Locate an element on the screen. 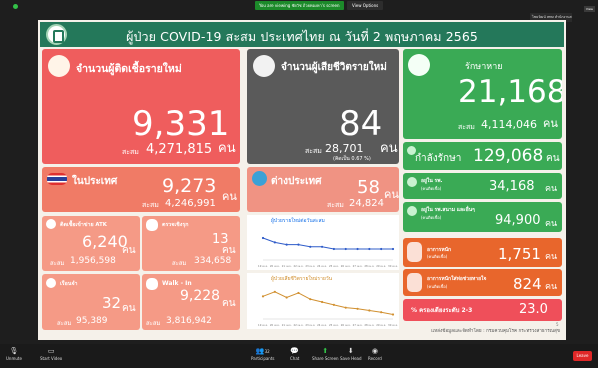 This screenshot has height=368, width=598. chart-tick-label: 21 เม.ย. is located at coordinates (287, 266).